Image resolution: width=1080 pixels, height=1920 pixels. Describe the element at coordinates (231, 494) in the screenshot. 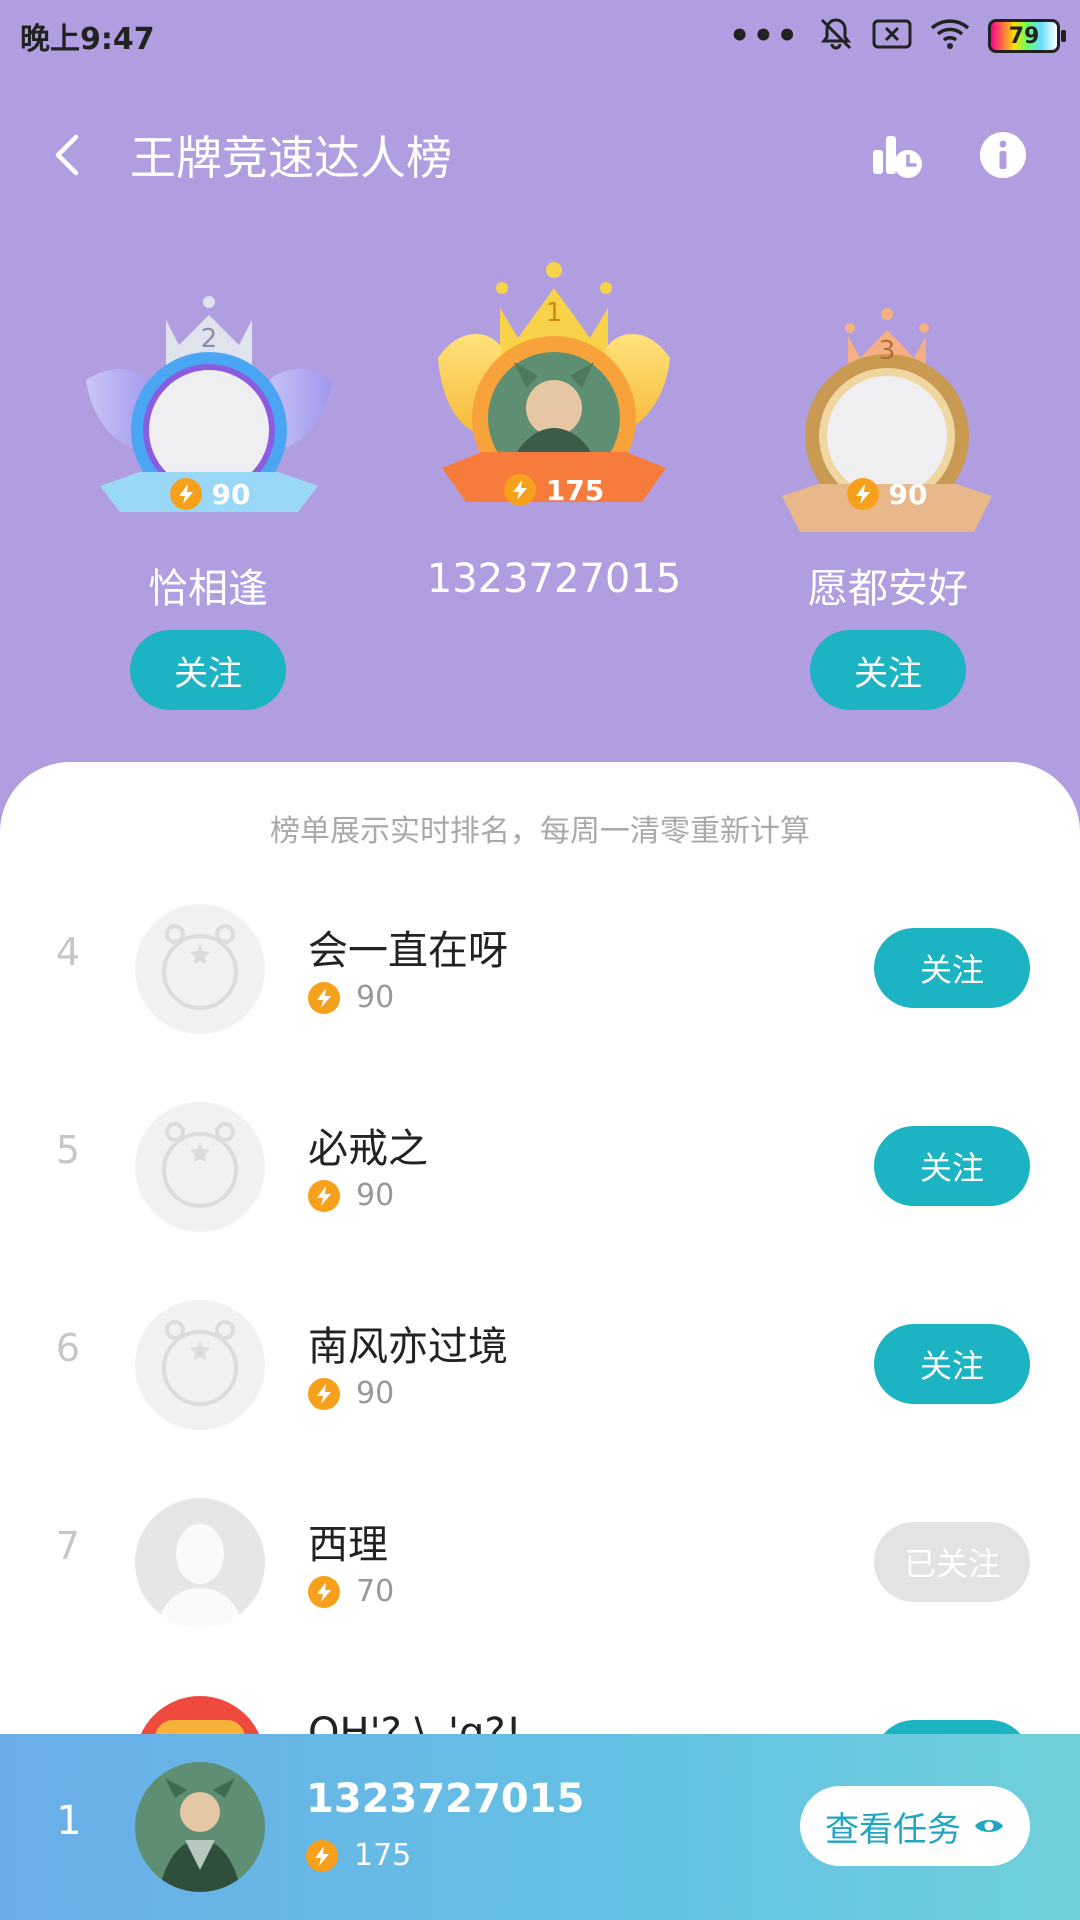

I see `podium-second-score: 90` at that location.